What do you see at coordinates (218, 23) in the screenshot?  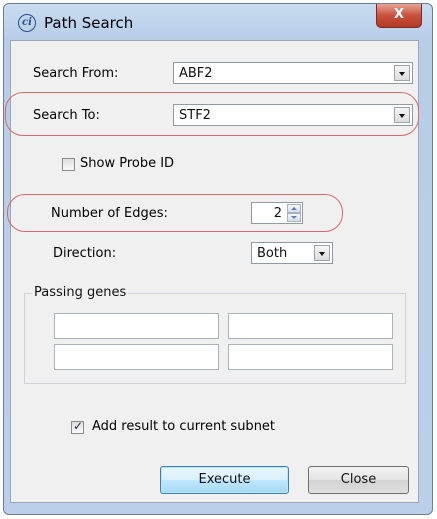 I see `title-bar: ci Path Search X` at bounding box center [218, 23].